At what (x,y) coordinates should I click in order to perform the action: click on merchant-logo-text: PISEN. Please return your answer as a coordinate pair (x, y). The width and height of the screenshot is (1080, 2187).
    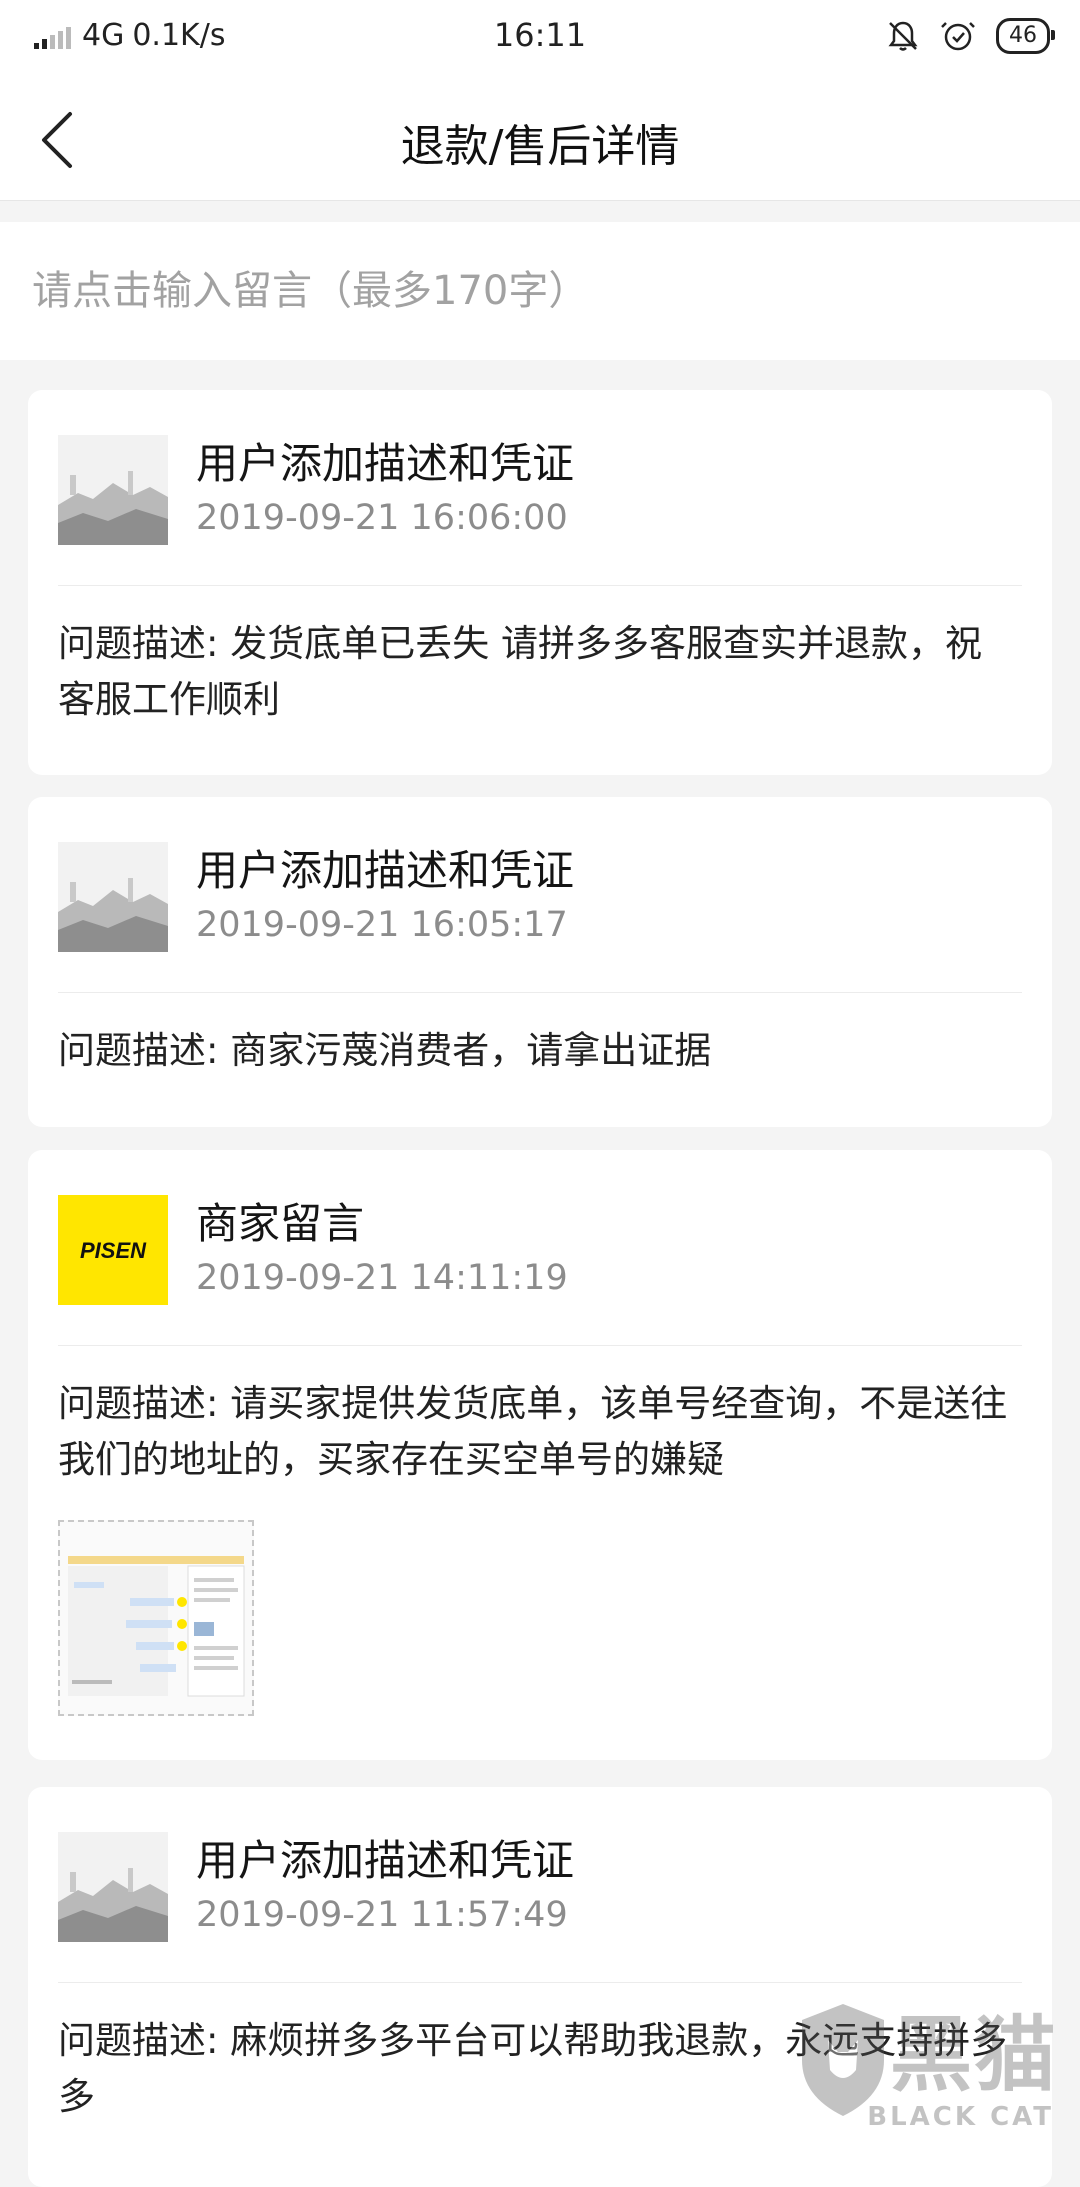
    Looking at the image, I should click on (113, 1250).